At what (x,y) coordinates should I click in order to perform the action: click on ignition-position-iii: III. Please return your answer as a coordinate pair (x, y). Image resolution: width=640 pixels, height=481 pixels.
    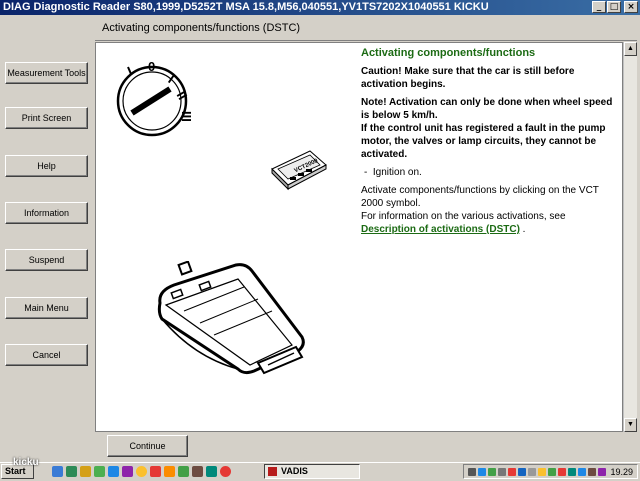
    Looking at the image, I should click on (186, 116).